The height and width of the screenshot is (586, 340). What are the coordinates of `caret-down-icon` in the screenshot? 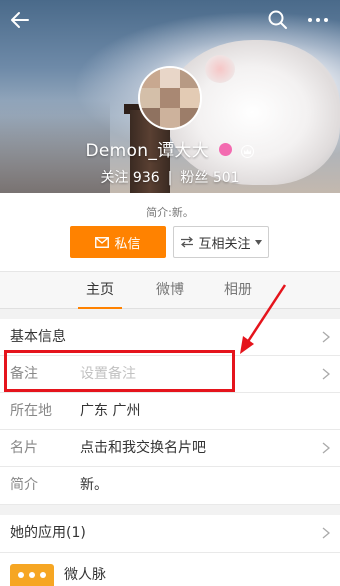 It's located at (258, 242).